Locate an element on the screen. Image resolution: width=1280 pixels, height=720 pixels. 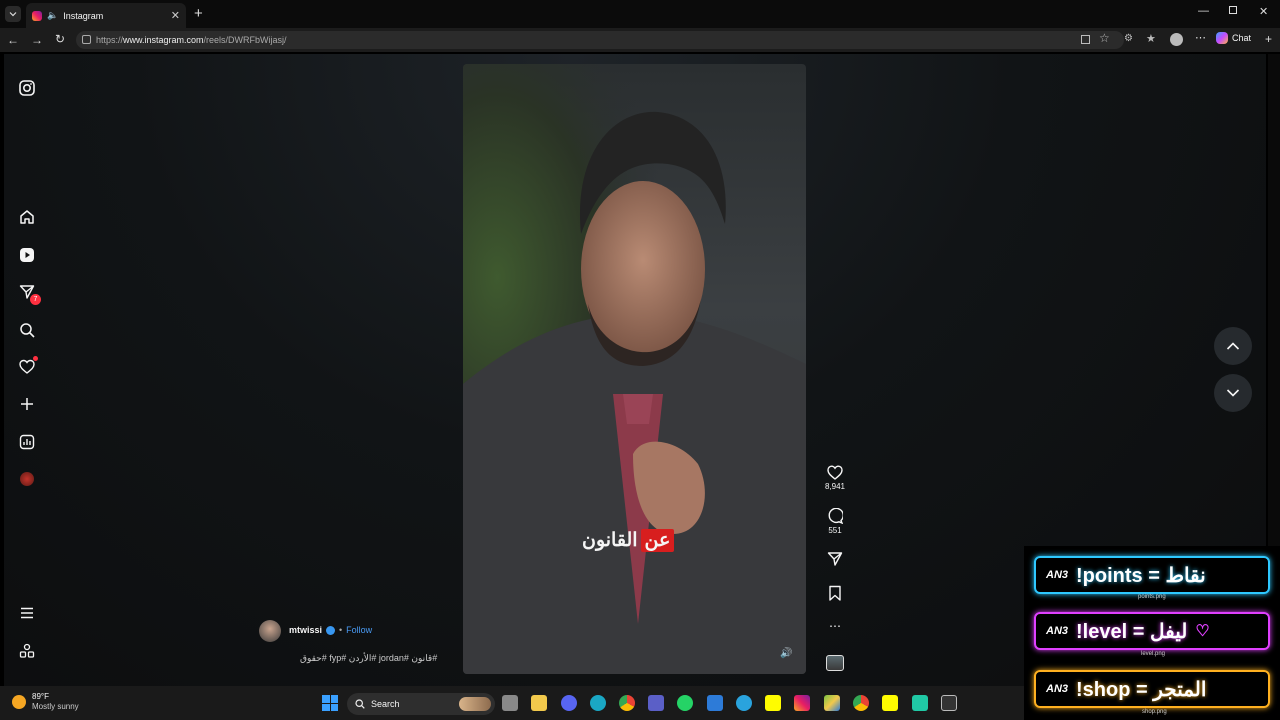
author-avatar is located at coordinates (270, 631).